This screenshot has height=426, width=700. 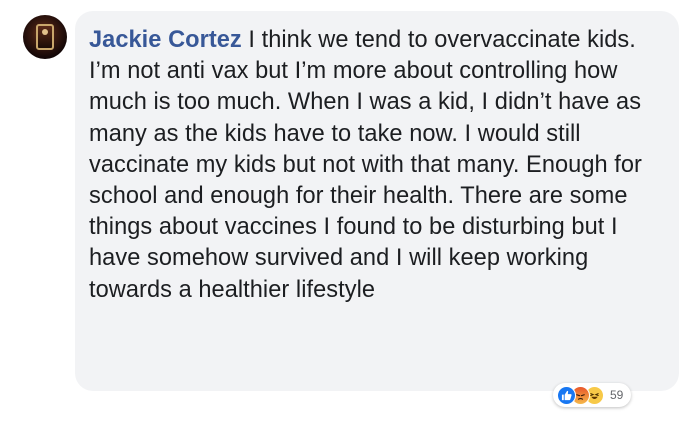 What do you see at coordinates (592, 395) in the screenshot?
I see `reactions-summary: 59` at bounding box center [592, 395].